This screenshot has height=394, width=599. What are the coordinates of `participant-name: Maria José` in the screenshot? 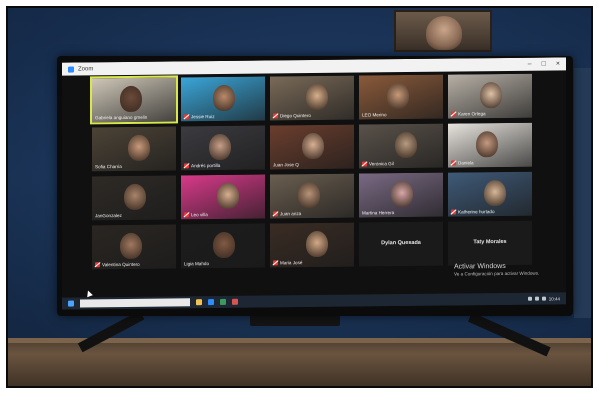 It's located at (291, 263).